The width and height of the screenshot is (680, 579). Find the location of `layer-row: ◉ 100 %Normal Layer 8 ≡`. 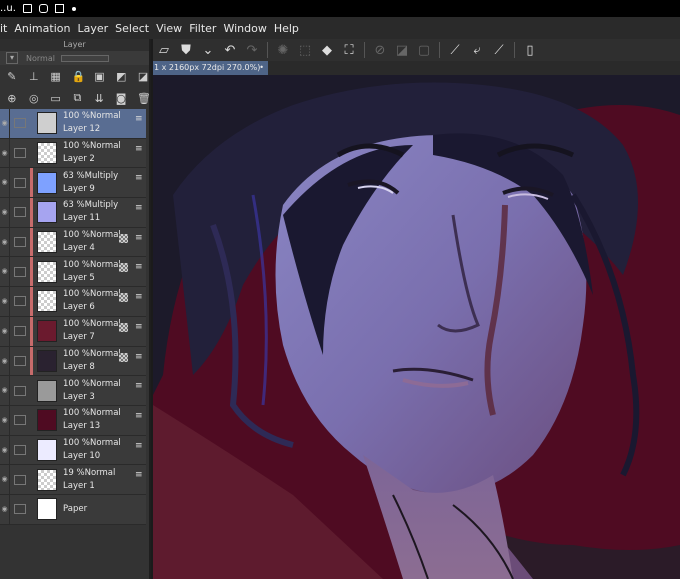

layer-row: ◉ 100 %Normal Layer 8 ≡ is located at coordinates (73, 361).